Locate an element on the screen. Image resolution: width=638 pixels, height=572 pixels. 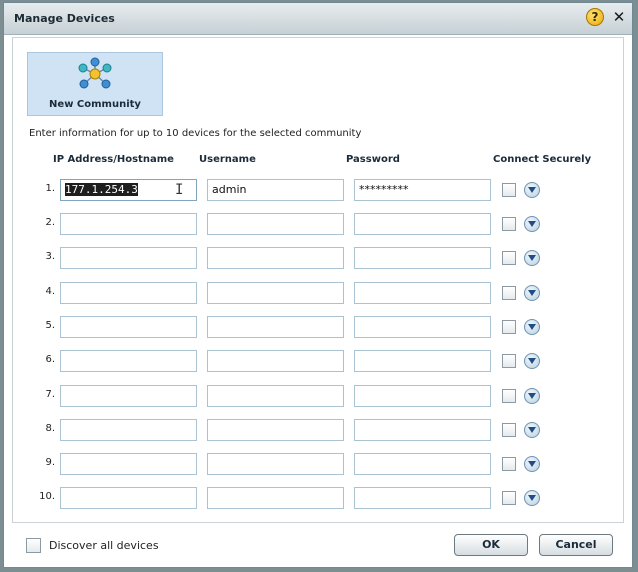
row-number: 5. is located at coordinates (50, 325).